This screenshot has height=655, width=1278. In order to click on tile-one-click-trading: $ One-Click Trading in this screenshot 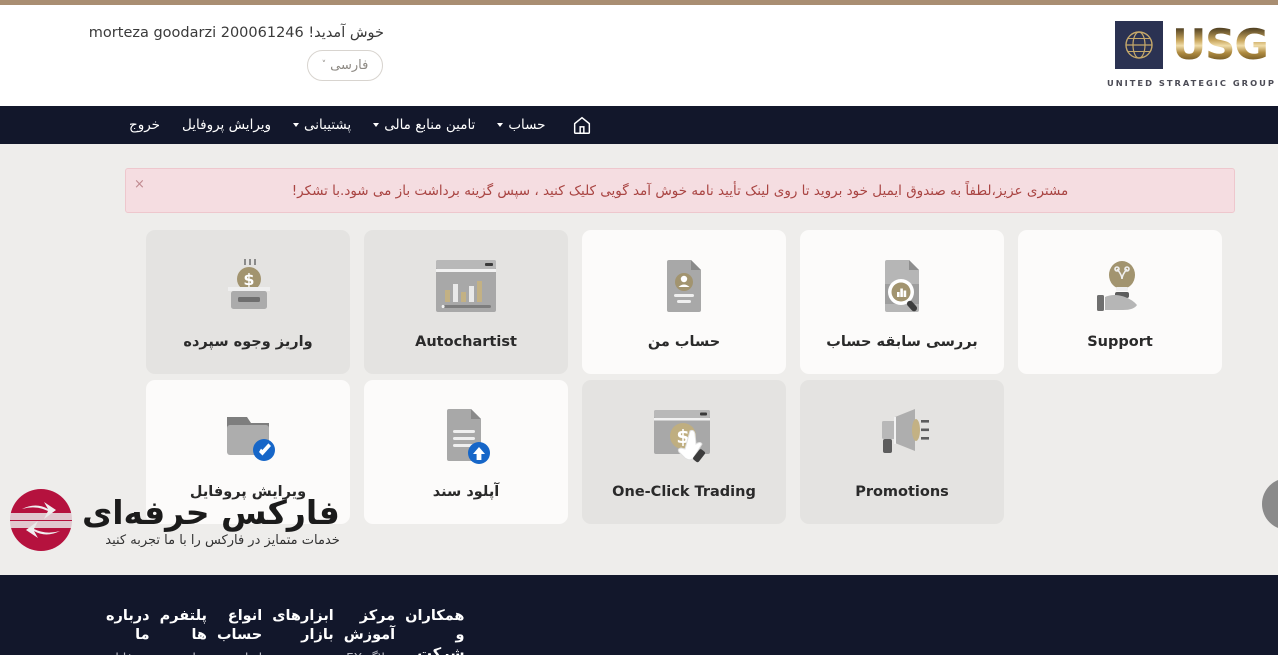, I will do `click(684, 452)`.